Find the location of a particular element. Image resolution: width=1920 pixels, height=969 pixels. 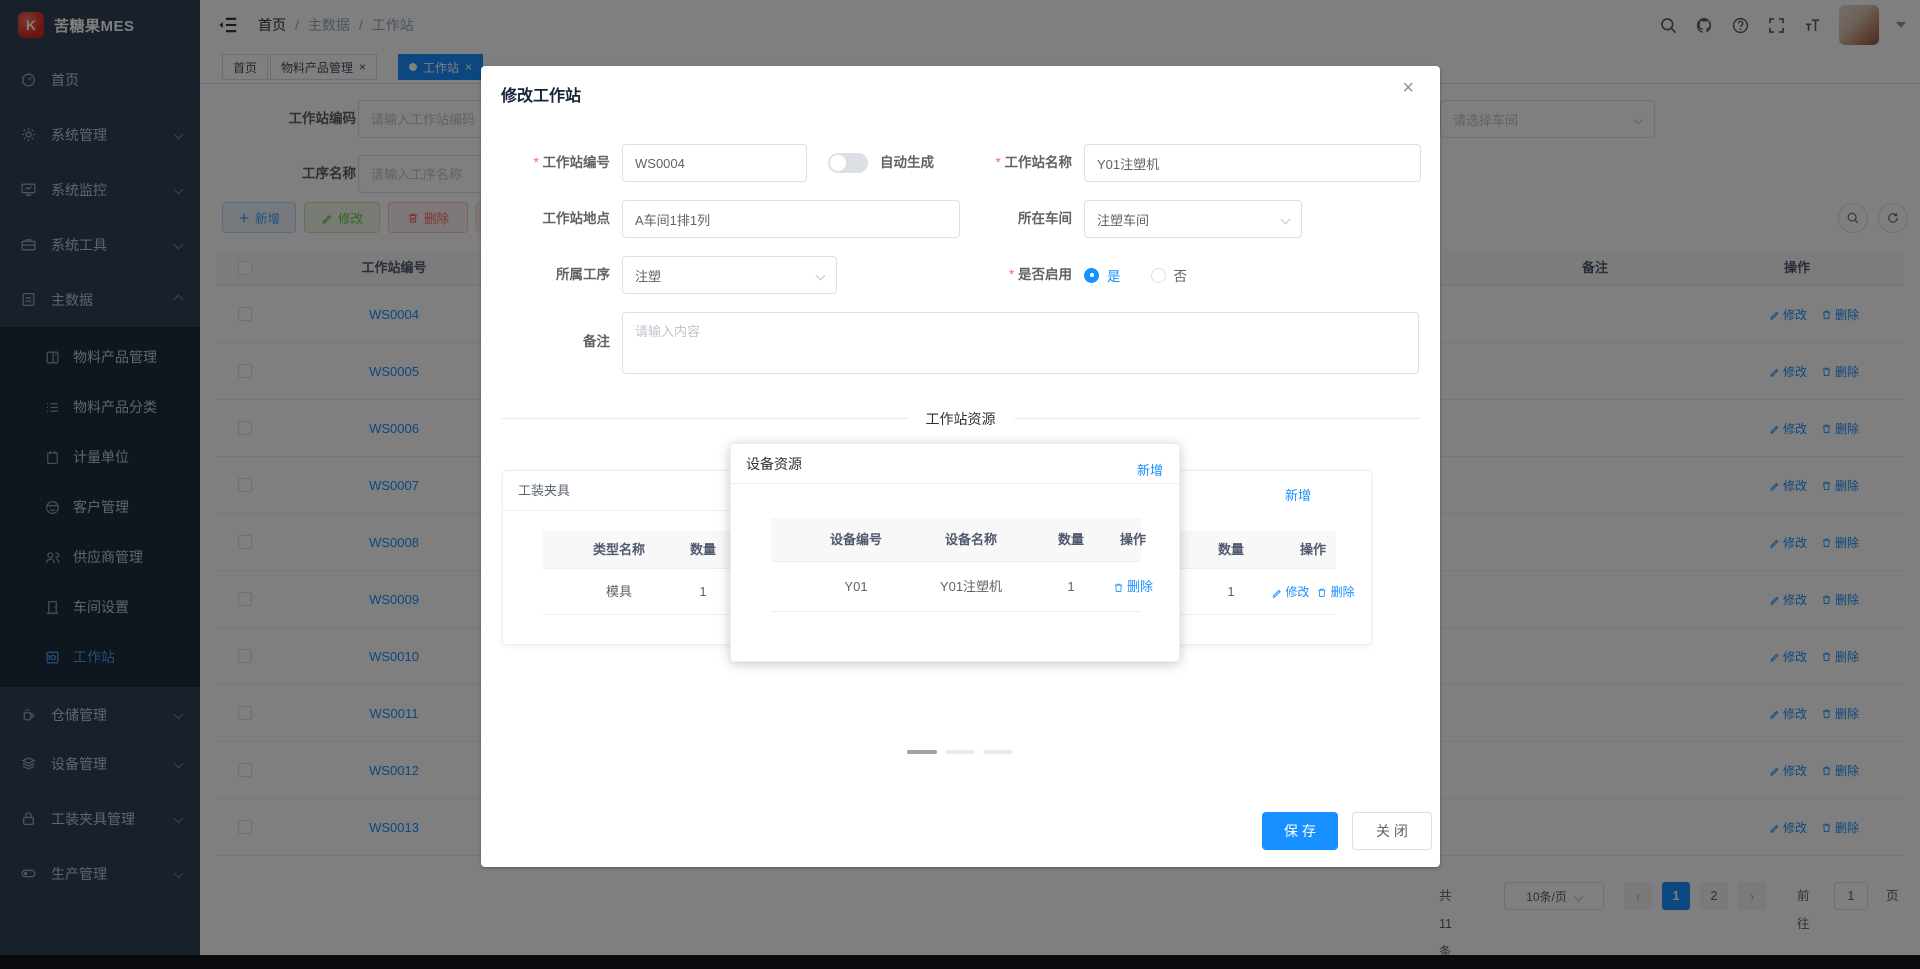

close-button: 关 闭 is located at coordinates (1392, 831).